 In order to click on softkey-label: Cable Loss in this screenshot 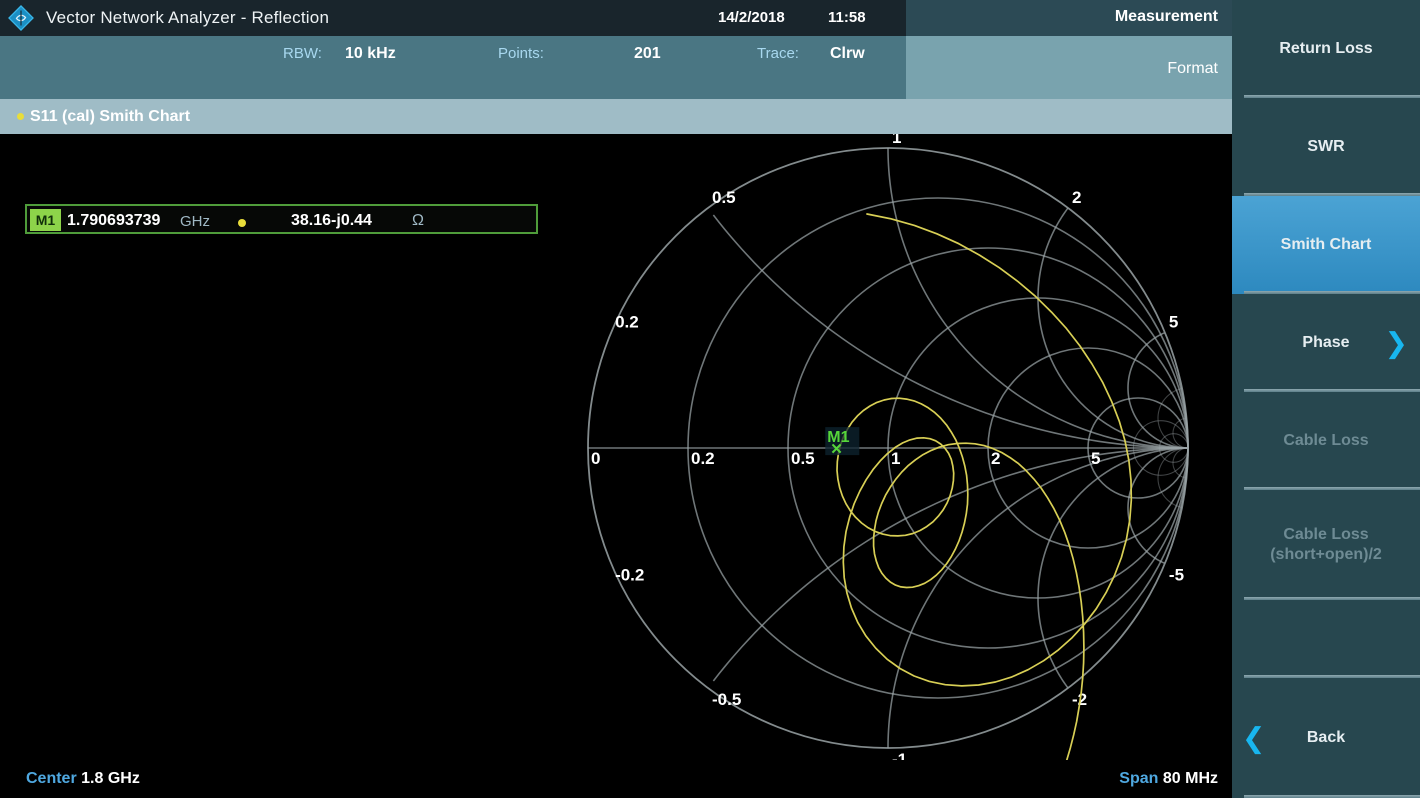, I will do `click(1326, 440)`.